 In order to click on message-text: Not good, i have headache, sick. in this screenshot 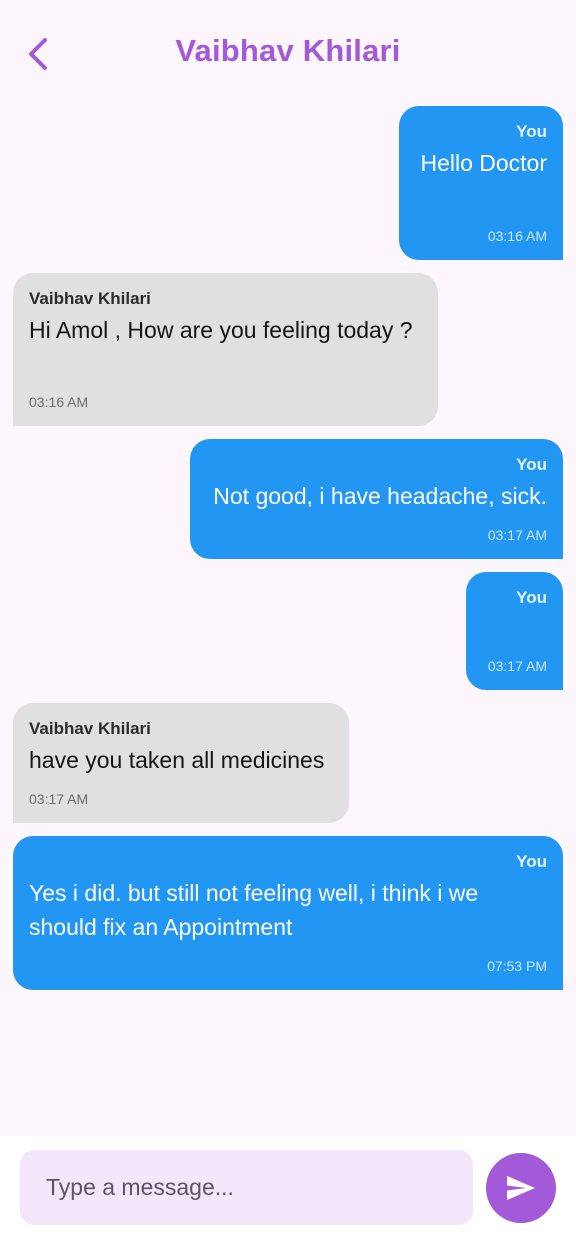, I will do `click(380, 496)`.